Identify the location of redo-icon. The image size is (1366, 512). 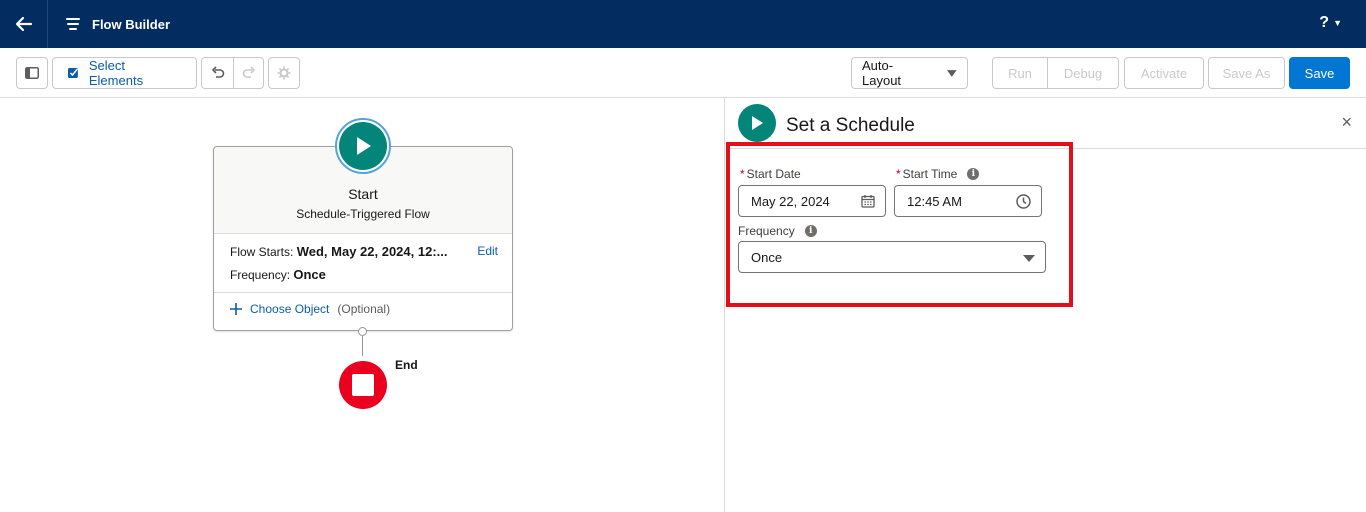
(248, 72).